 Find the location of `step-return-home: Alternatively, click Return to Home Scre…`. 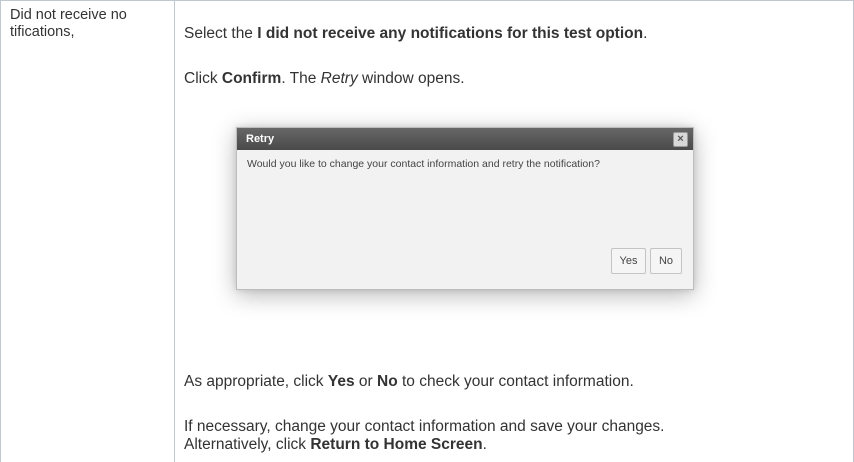

step-return-home: Alternatively, click Return to Home Scre… is located at coordinates (335, 444).